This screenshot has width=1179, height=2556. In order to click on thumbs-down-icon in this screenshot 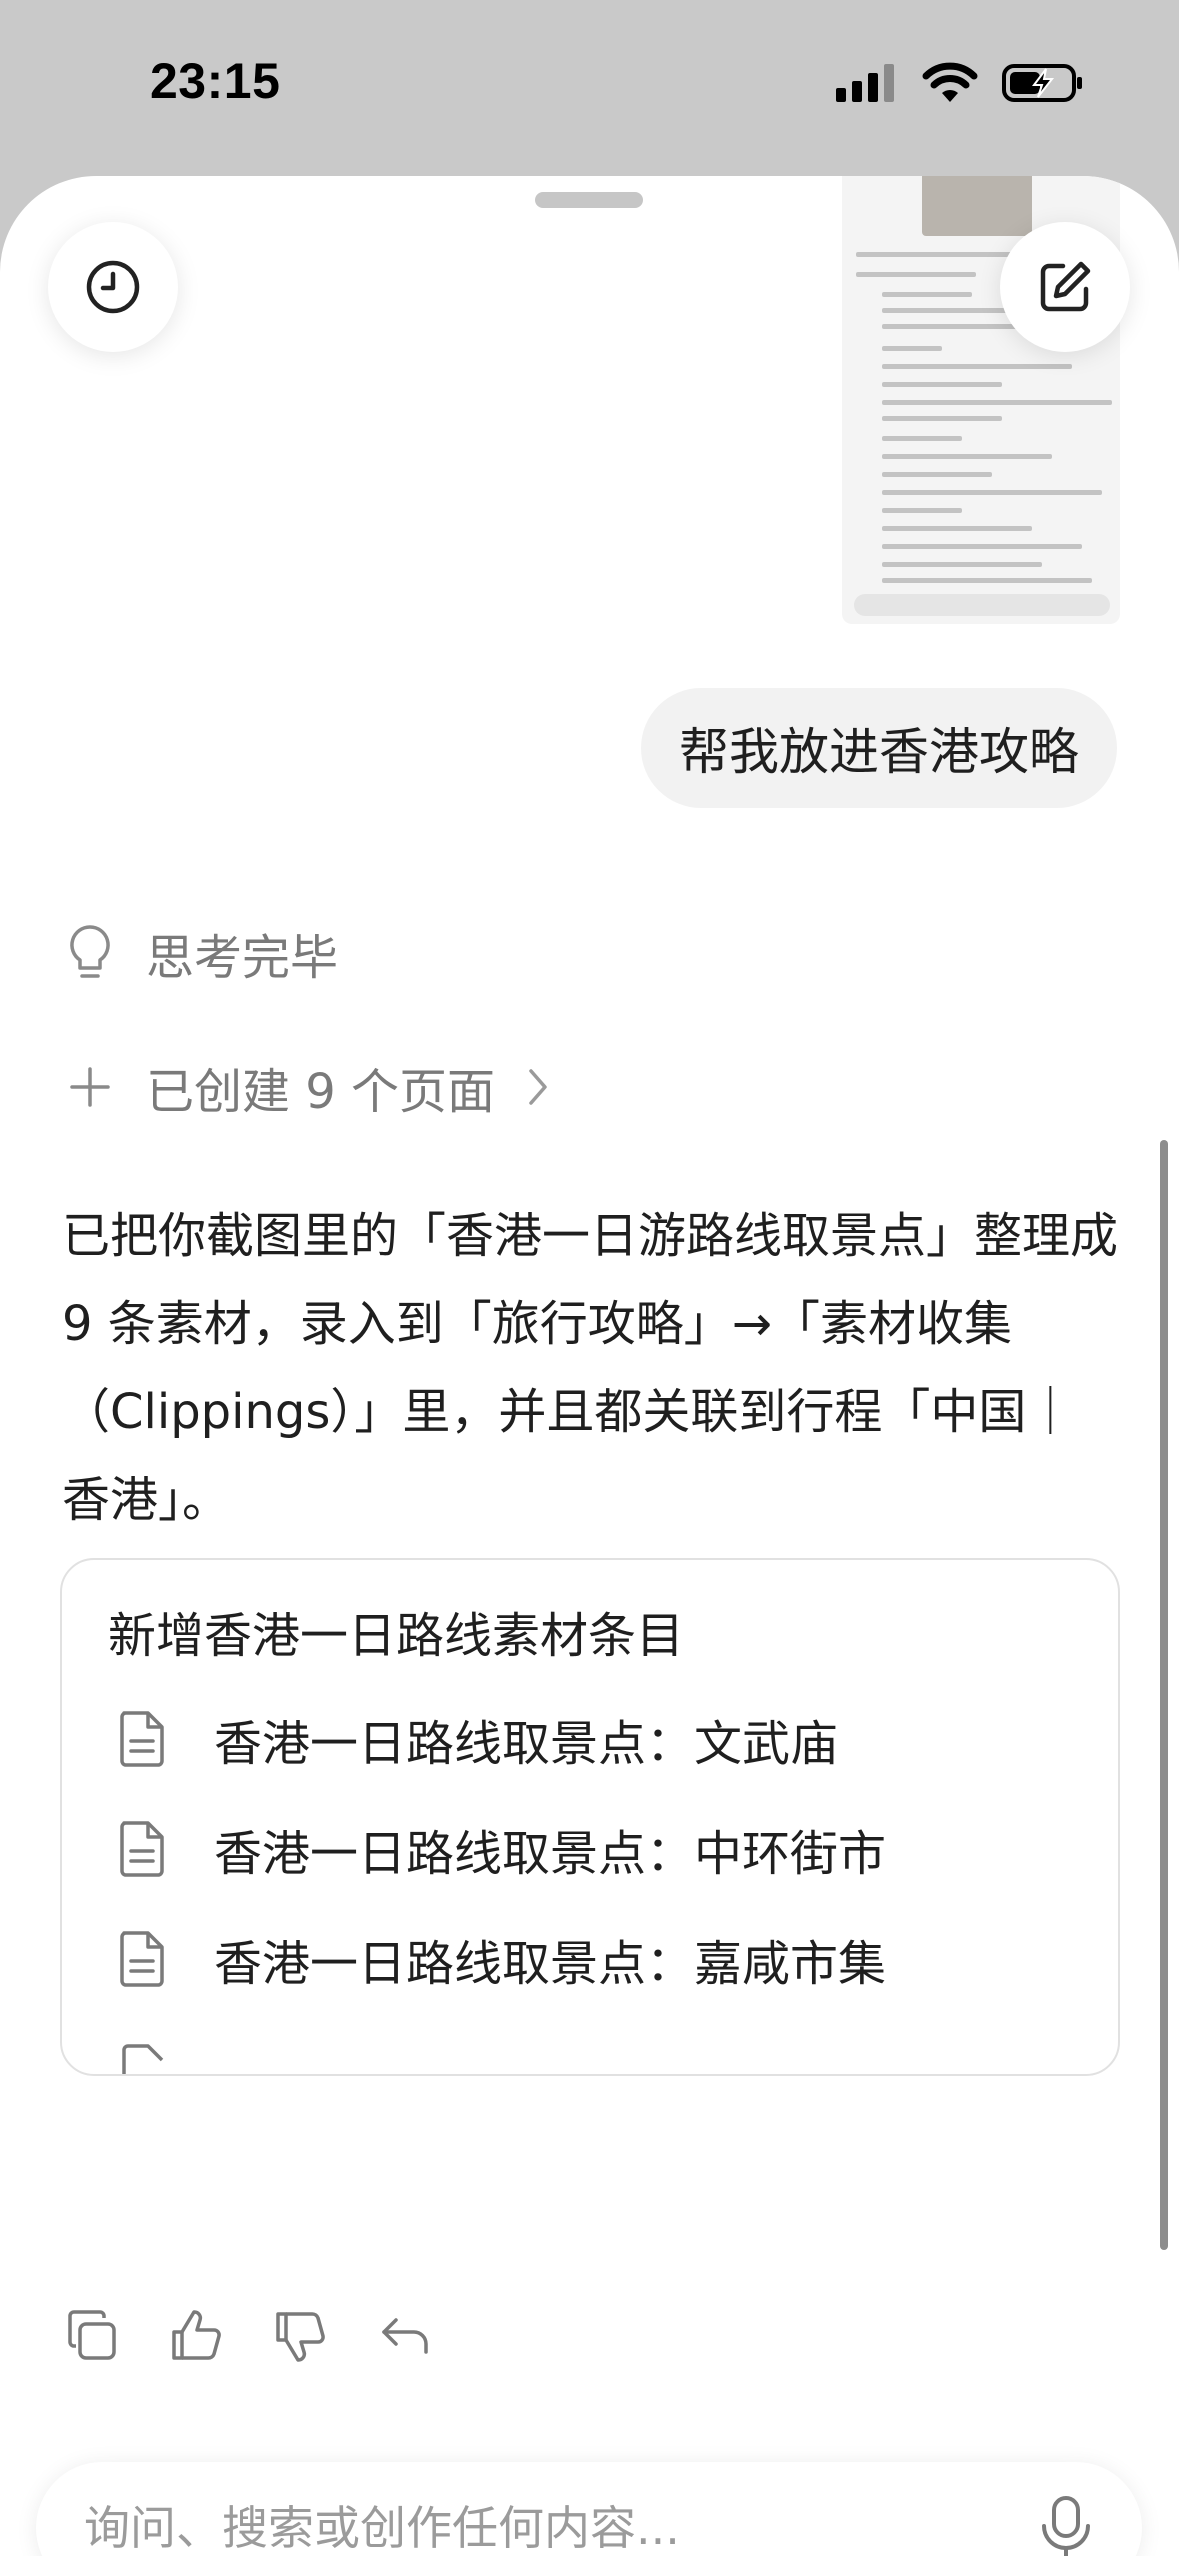, I will do `click(300, 2337)`.